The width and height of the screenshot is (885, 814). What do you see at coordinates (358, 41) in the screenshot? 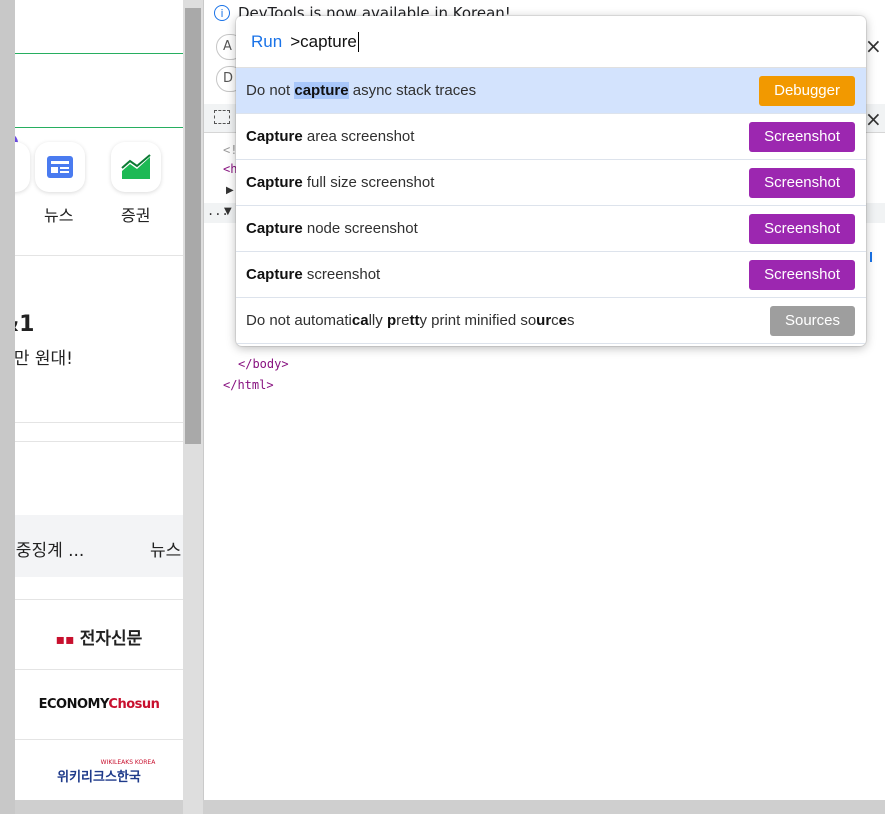
I see `text-caret` at bounding box center [358, 41].